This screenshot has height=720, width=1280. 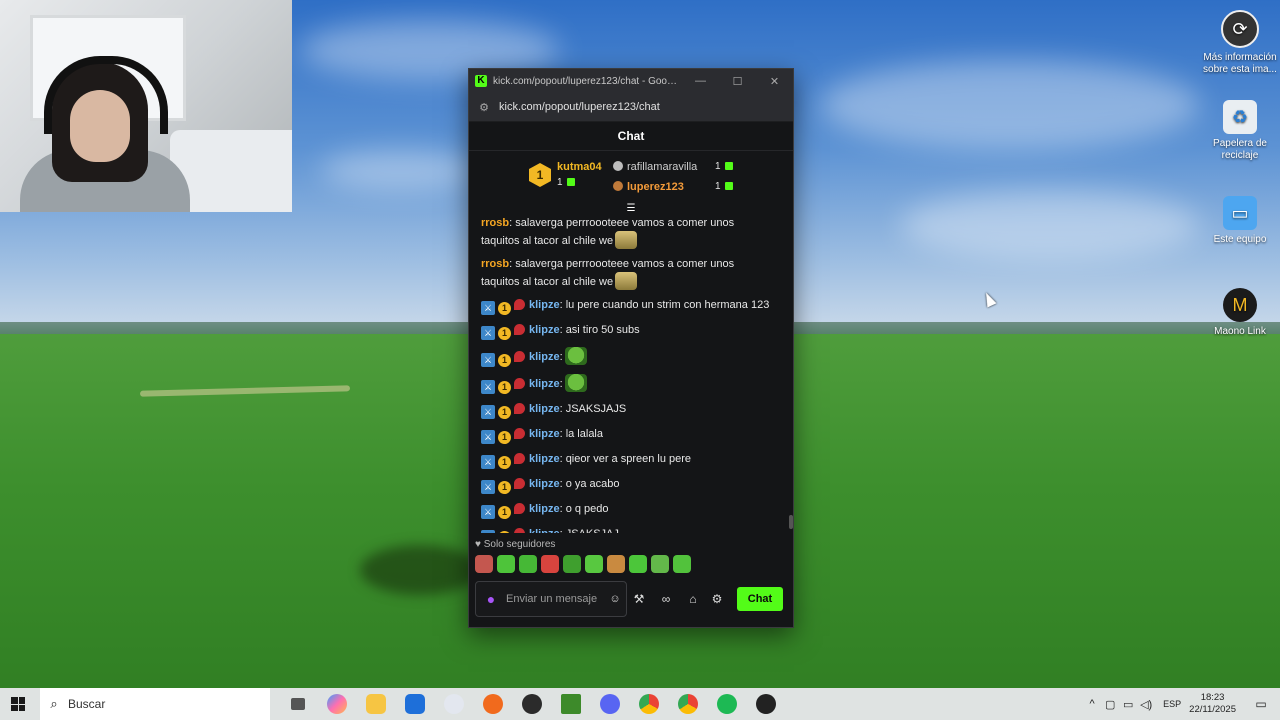 I want to click on chat-message-text: : JSAKSJAJ, so click(x=589, y=530).